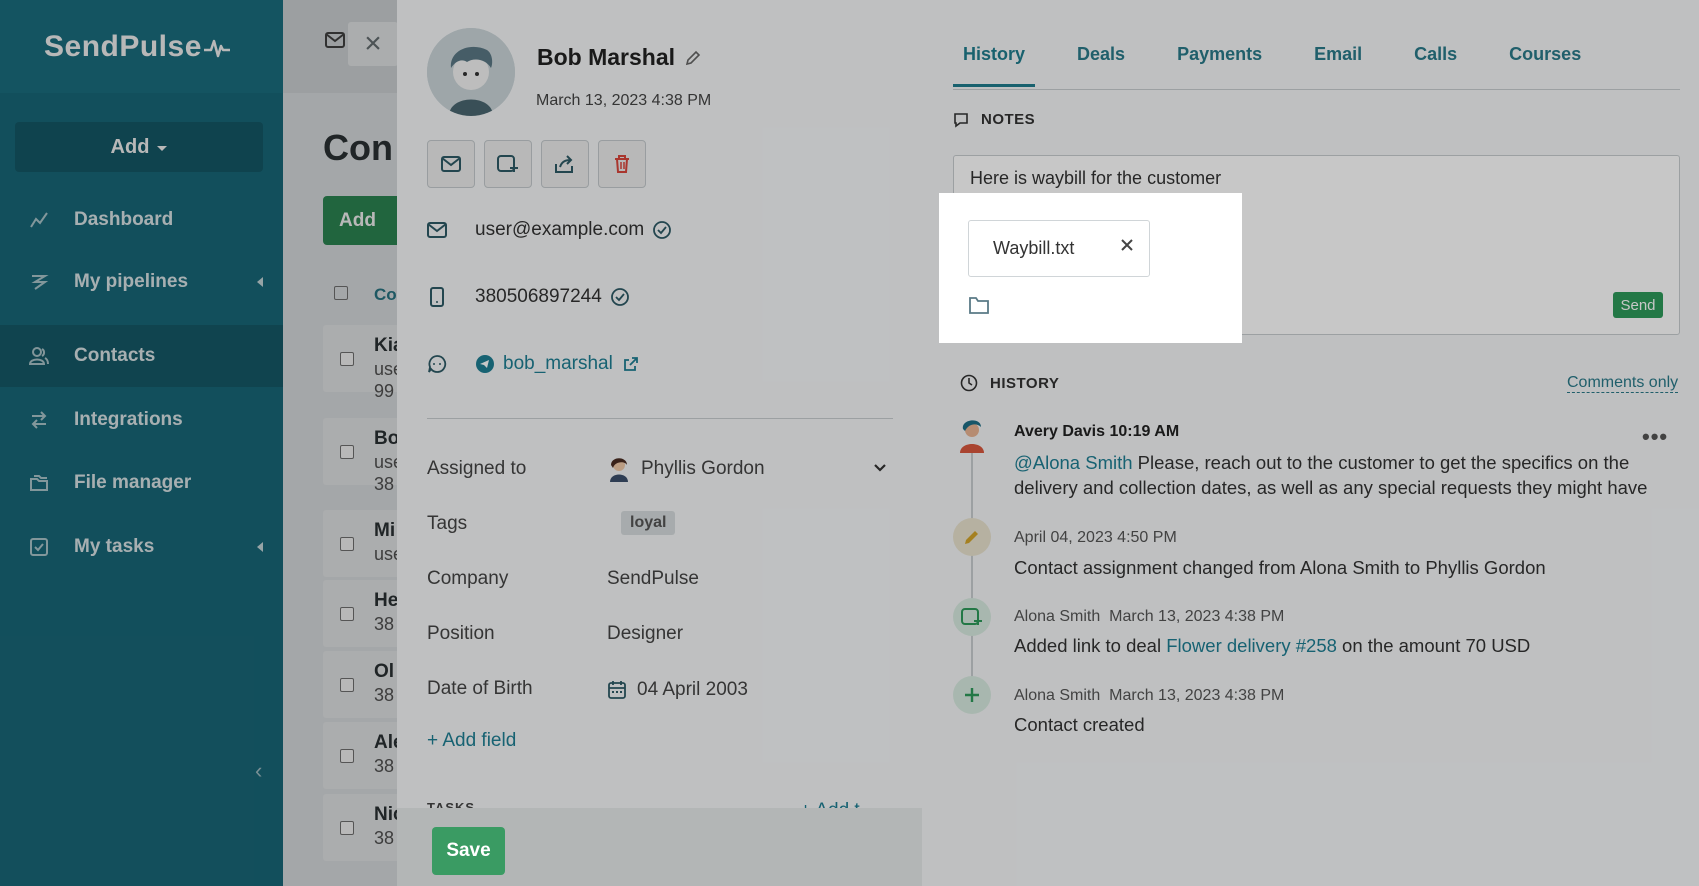  Describe the element at coordinates (1127, 245) in the screenshot. I see `remove-attachment-icon` at that location.